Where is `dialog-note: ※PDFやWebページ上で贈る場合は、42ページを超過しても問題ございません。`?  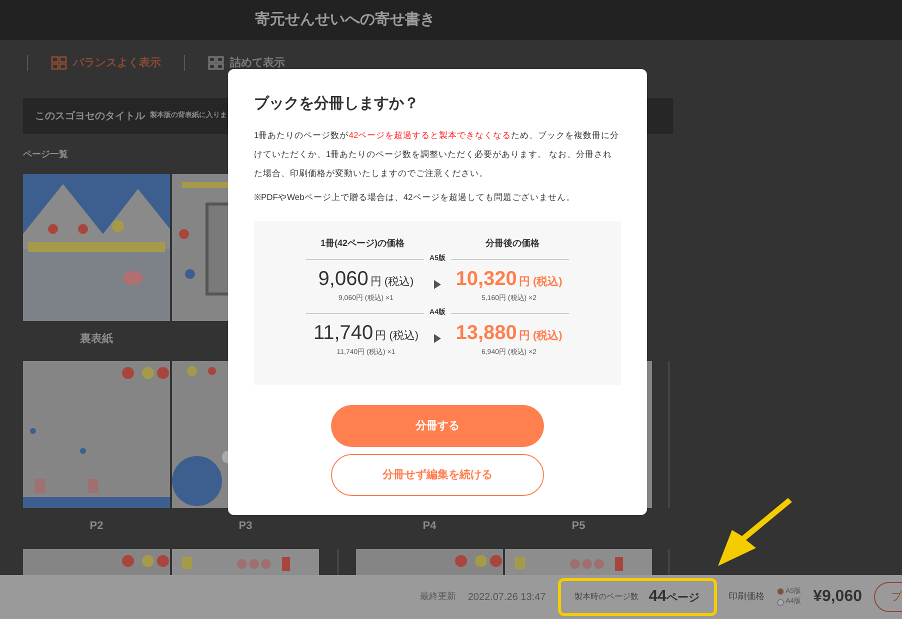
dialog-note: ※PDFやWebページ上で贈る場合は、42ページを超過しても問題ございません。 is located at coordinates (415, 197).